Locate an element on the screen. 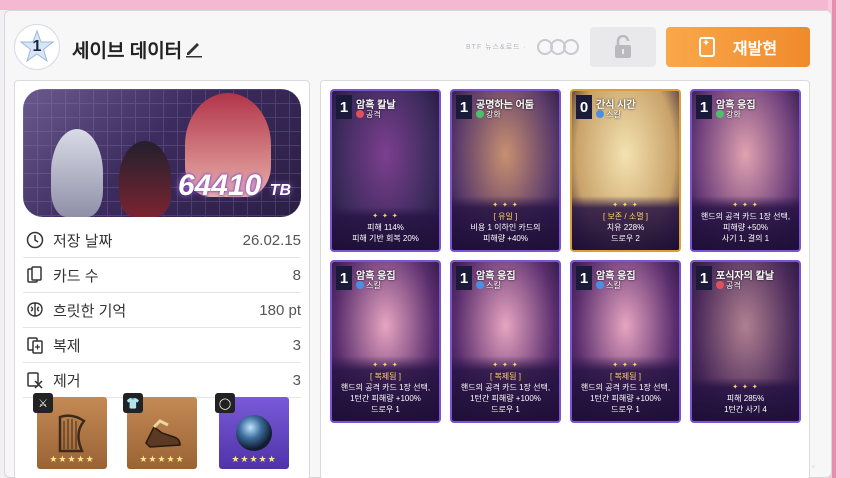 Image resolution: width=850 pixels, height=478 pixels. lock-button is located at coordinates (623, 47).